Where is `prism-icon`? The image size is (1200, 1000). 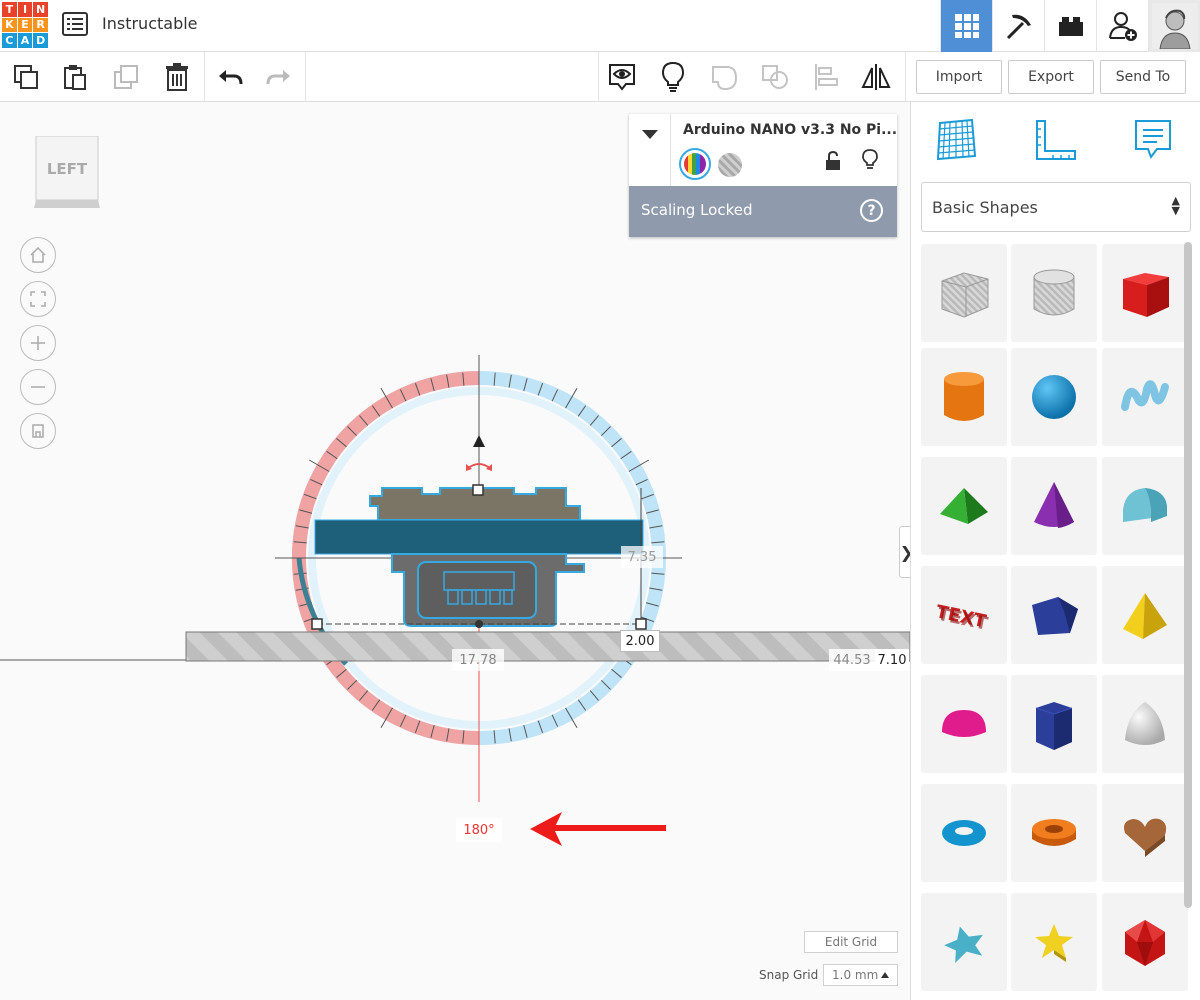 prism-icon is located at coordinates (1054, 726).